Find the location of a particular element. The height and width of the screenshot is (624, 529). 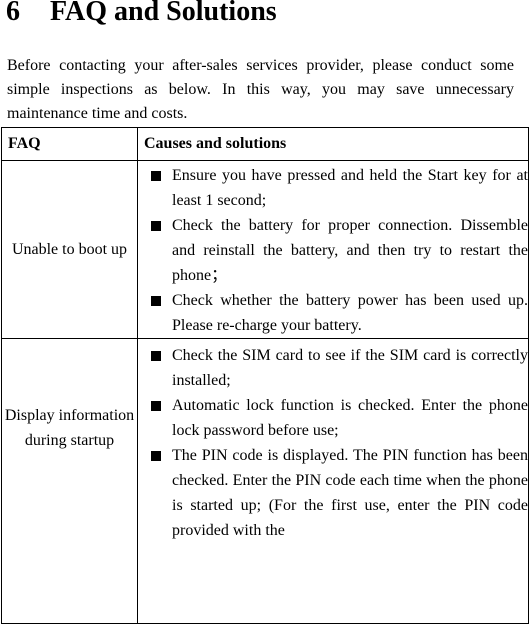

section-heading: 6 FAQ and Solutions is located at coordinates (141, 15).